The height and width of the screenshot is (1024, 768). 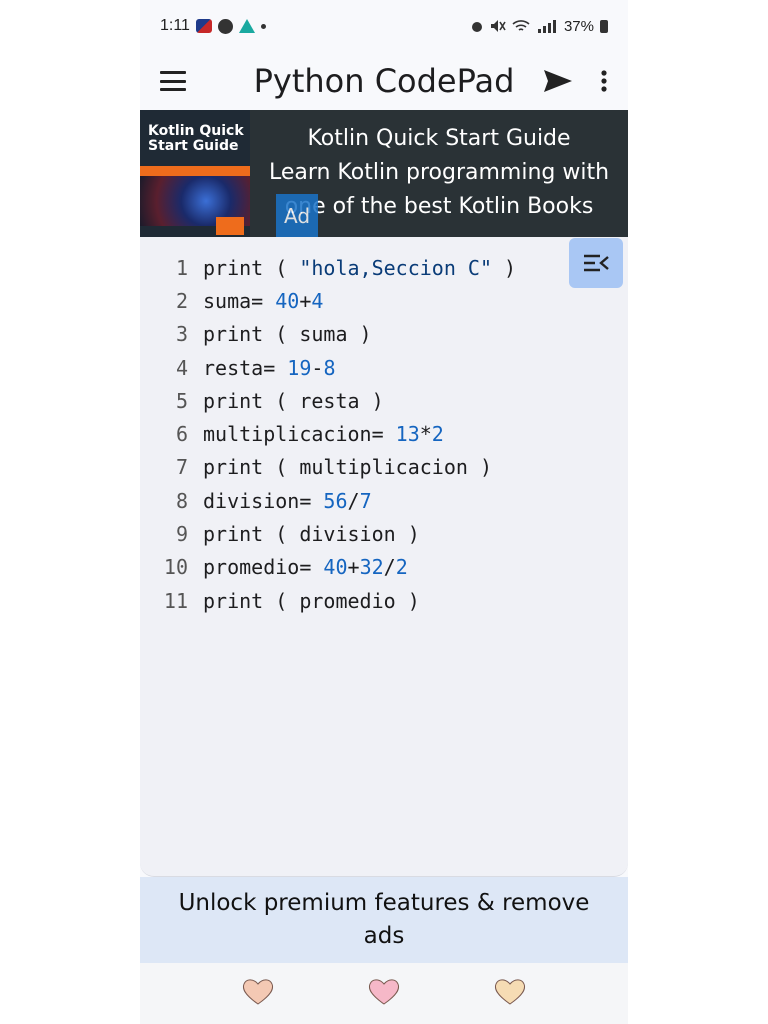 I want to click on code-token: "hola,Seccion C", so click(x=395, y=267).